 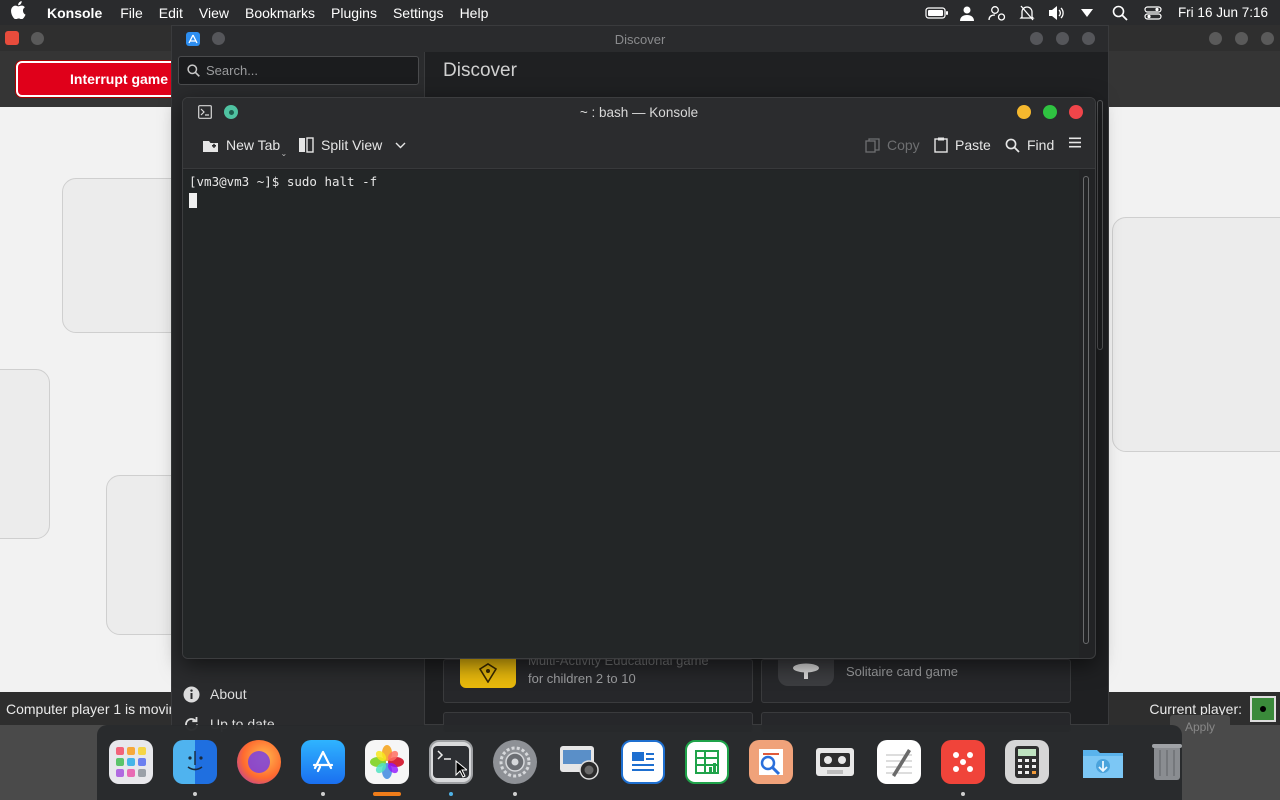 What do you see at coordinates (1086, 410) in the screenshot?
I see `terminal-scrollbar` at bounding box center [1086, 410].